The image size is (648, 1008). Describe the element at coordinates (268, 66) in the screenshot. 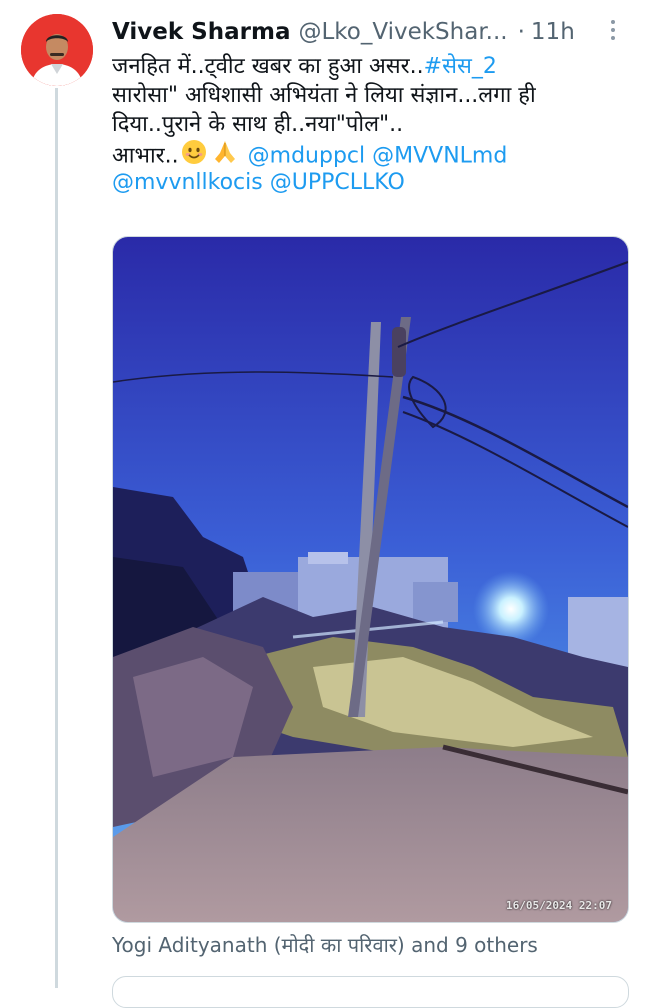

I see `tweet-text-fragment: जनहित में..ट्वीट खबर का हुआ असर..` at that location.